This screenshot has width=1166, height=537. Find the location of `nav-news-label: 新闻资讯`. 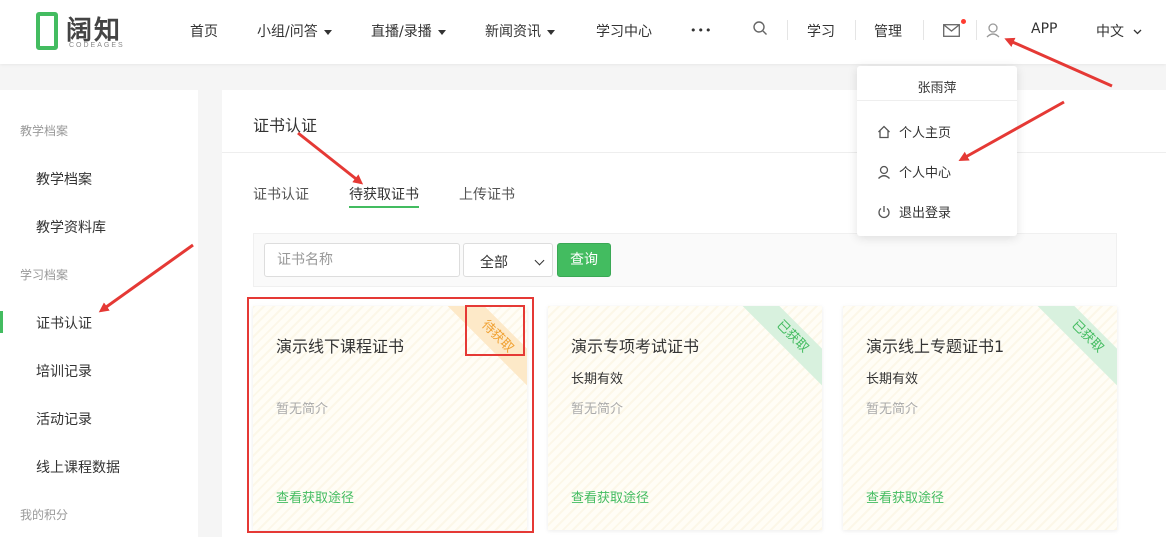

nav-news-label: 新闻资讯 is located at coordinates (513, 32).